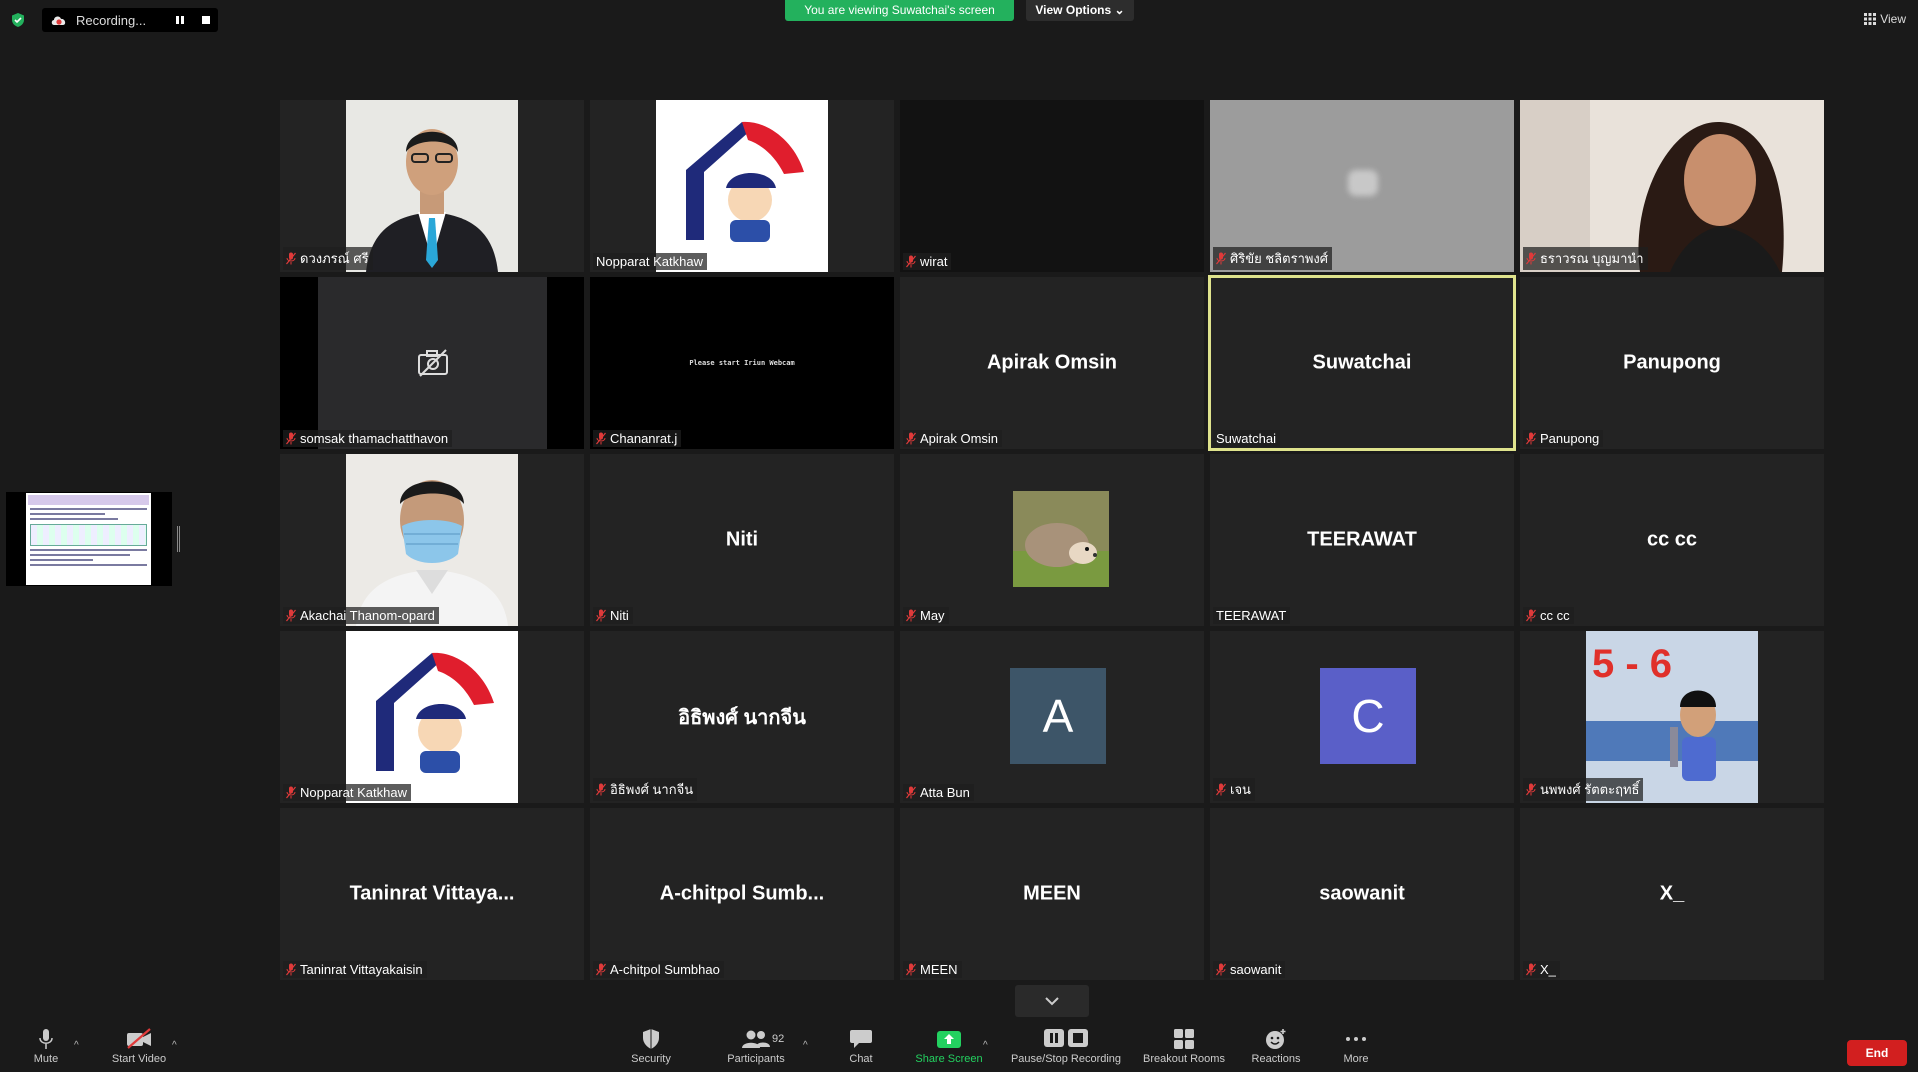 Image resolution: width=1918 pixels, height=1072 pixels. I want to click on participant-tile: C เจน, so click(1362, 717).